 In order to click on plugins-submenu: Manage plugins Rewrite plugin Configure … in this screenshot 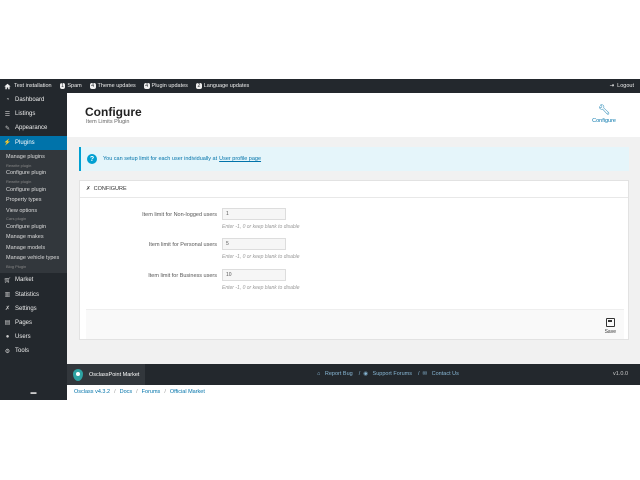, I will do `click(33, 211)`.